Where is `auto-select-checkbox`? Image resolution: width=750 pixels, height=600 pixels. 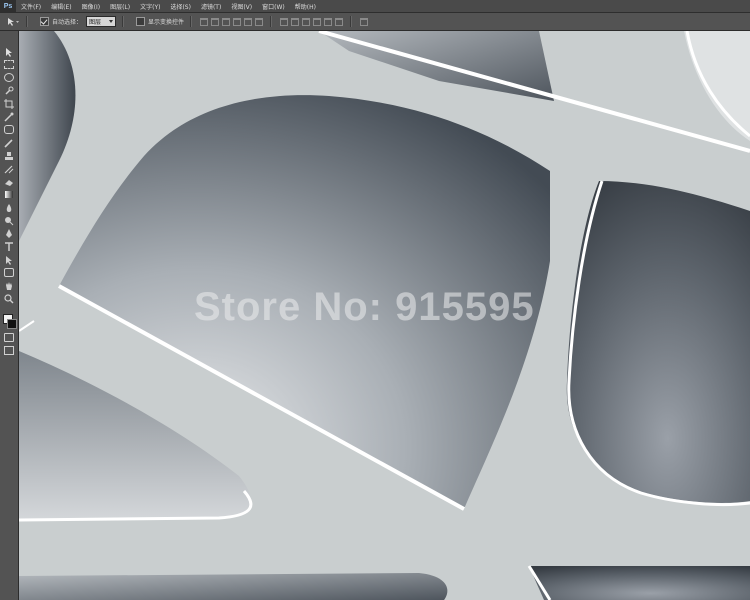
auto-select-checkbox is located at coordinates (44, 21).